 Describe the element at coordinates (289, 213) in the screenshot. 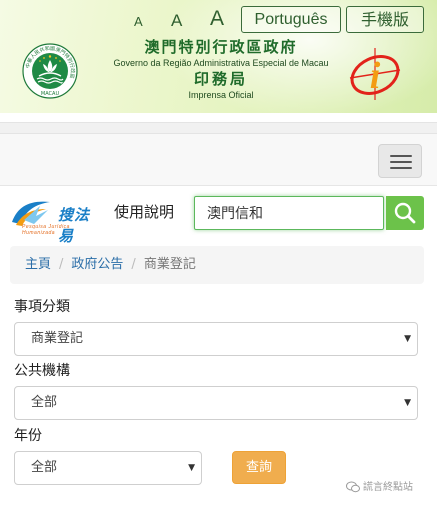

I see `search-input` at that location.